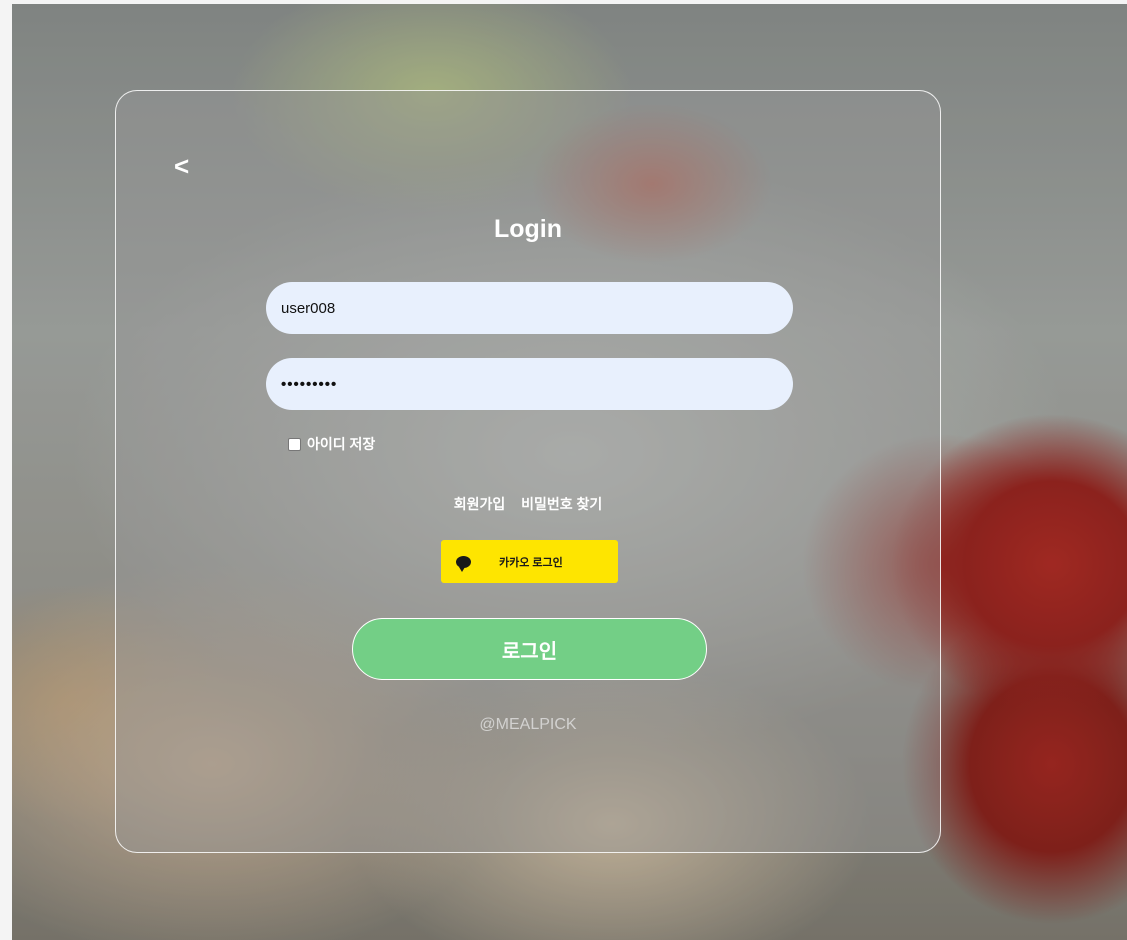 This screenshot has width=1127, height=940. I want to click on password-input: •••••••••, so click(529, 384).